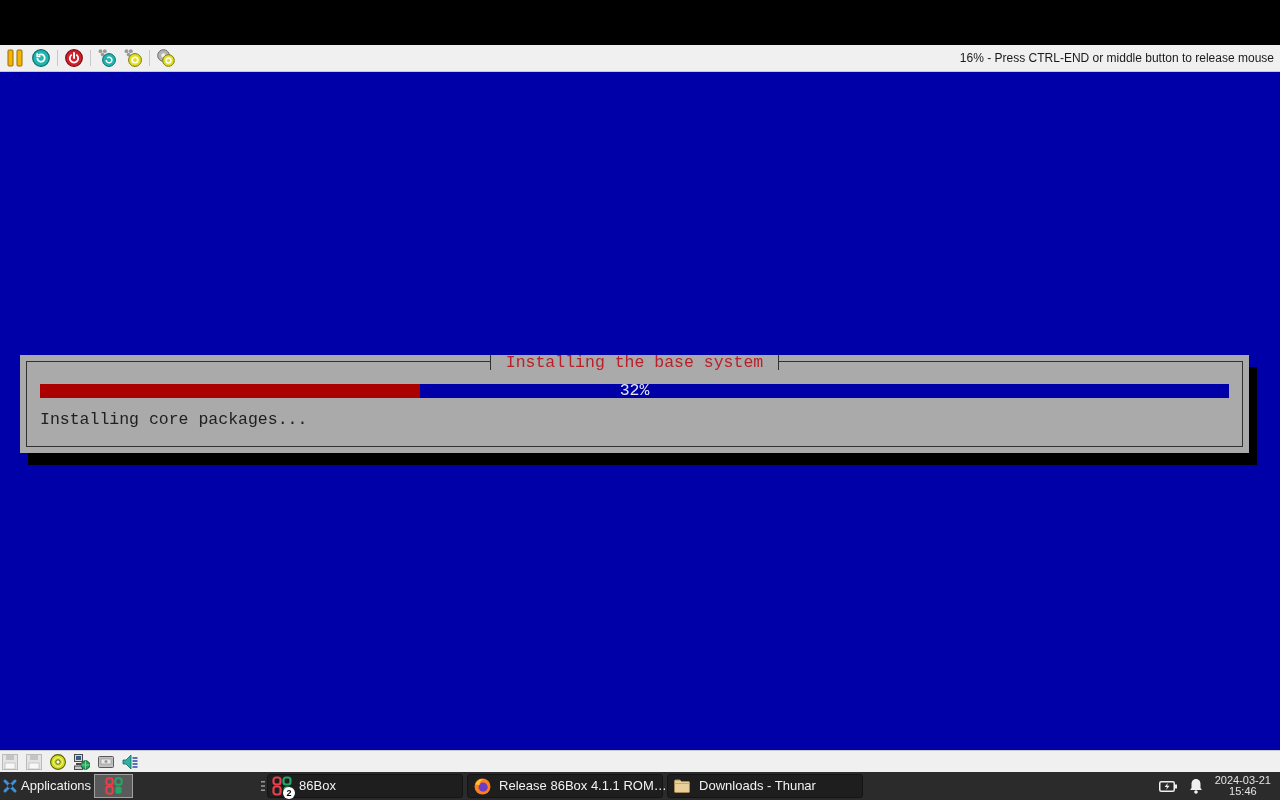 Image resolution: width=1280 pixels, height=800 pixels. I want to click on sound-button, so click(130, 761).